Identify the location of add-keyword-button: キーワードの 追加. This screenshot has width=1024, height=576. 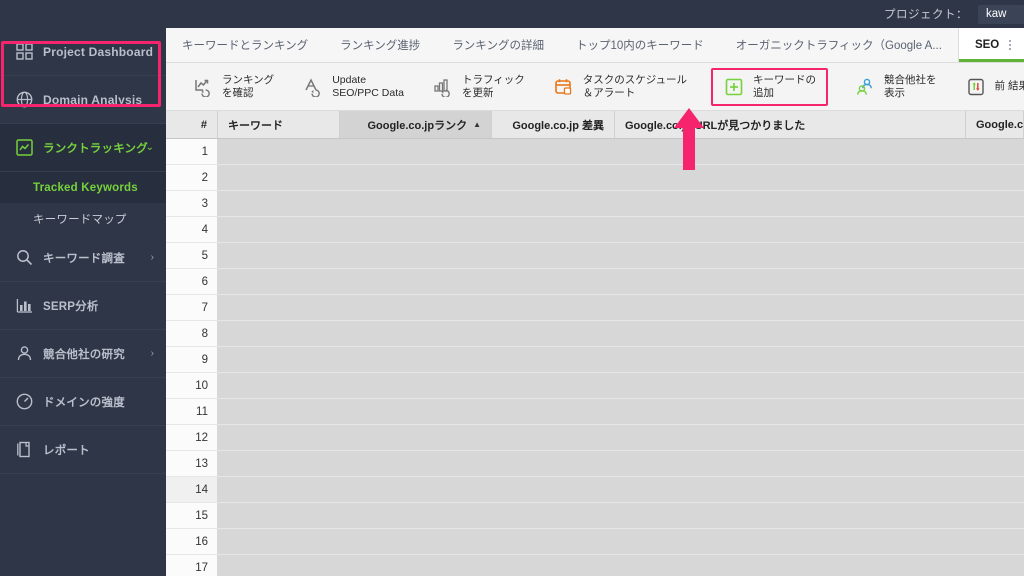
(770, 86).